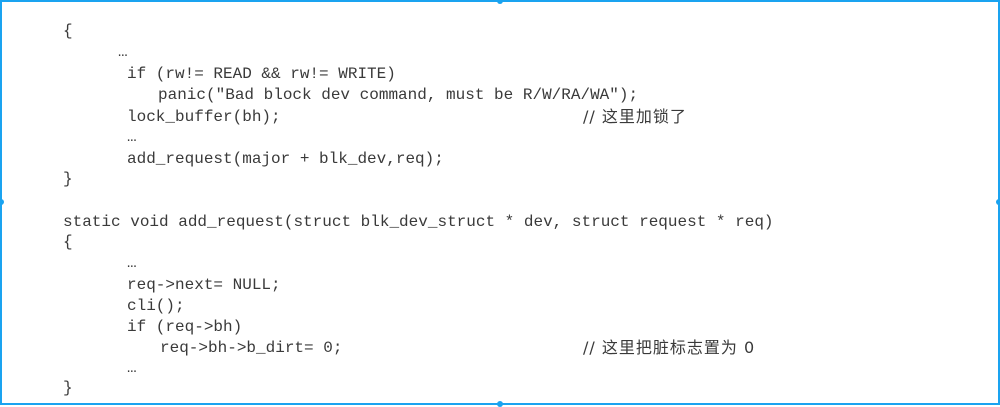 This screenshot has height=407, width=1000. I want to click on block2-next-line: req->next= NULL;, so click(204, 285).